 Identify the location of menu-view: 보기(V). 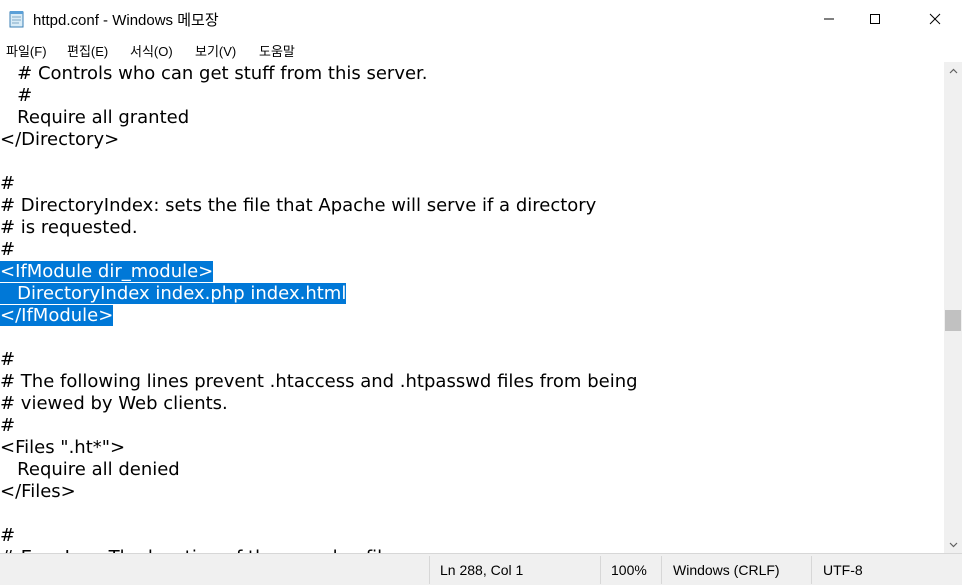
(215, 50).